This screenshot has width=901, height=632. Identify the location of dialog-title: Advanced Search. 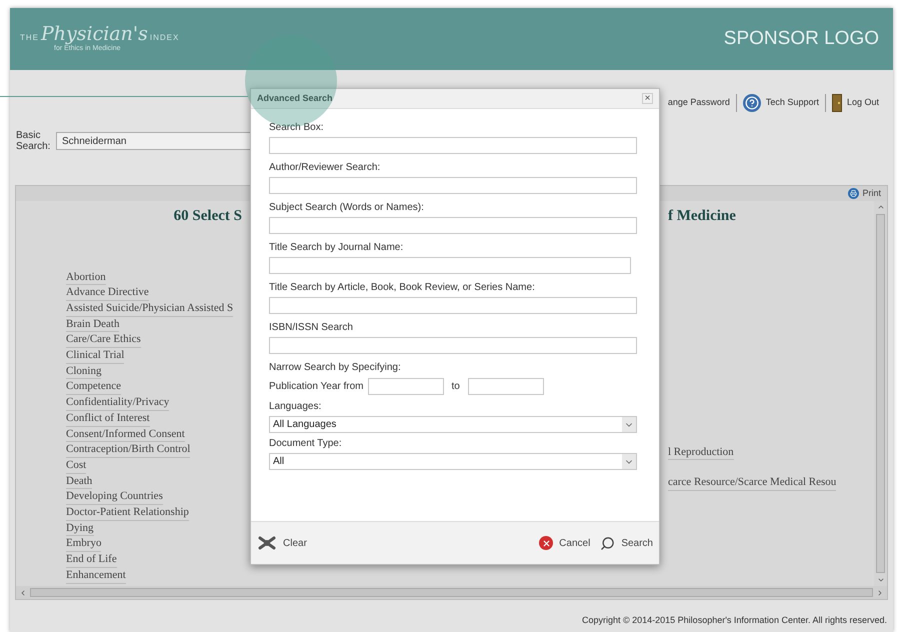
(295, 98).